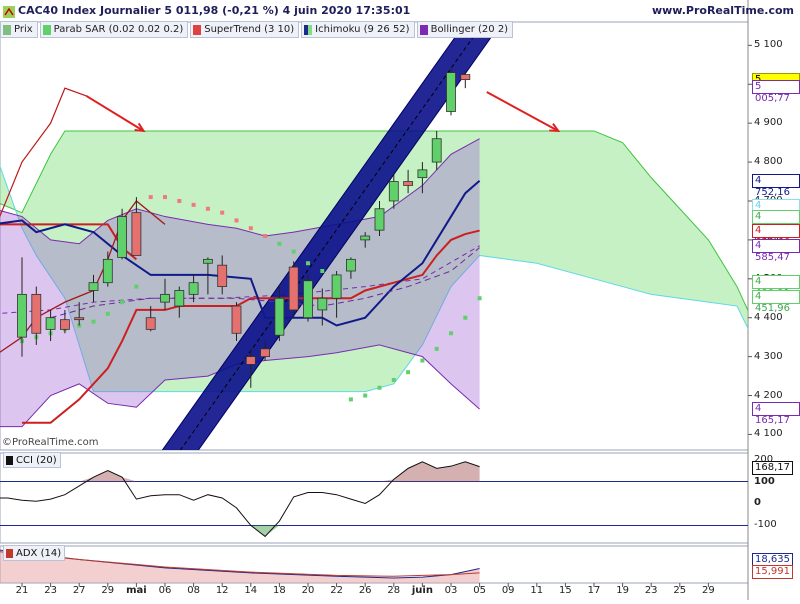  What do you see at coordinates (32, 460) in the screenshot?
I see `cci-panel-title: CCI (20)` at bounding box center [32, 460].